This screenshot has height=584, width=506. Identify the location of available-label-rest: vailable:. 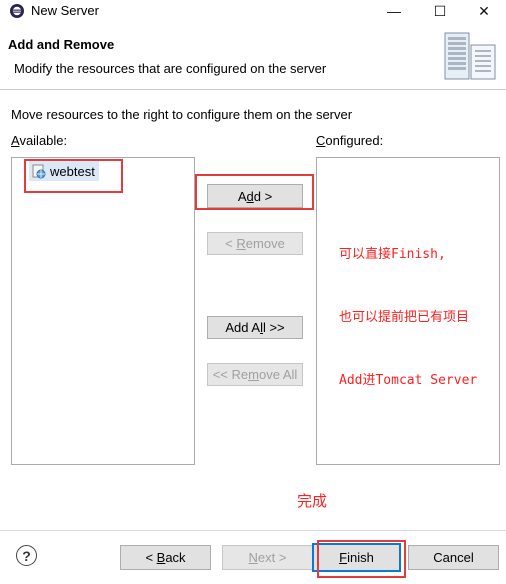
(43, 140).